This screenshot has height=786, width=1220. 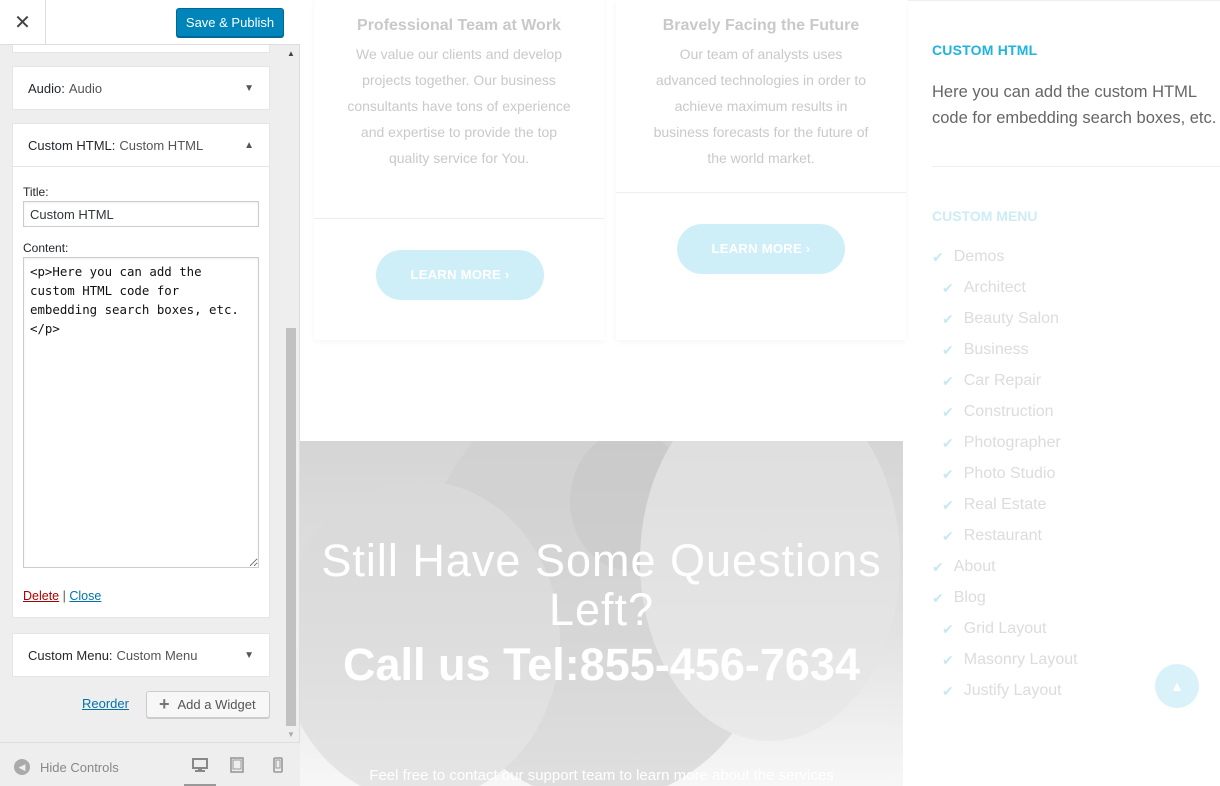 I want to click on widget-title-label: Custom HTML, so click(x=161, y=145).